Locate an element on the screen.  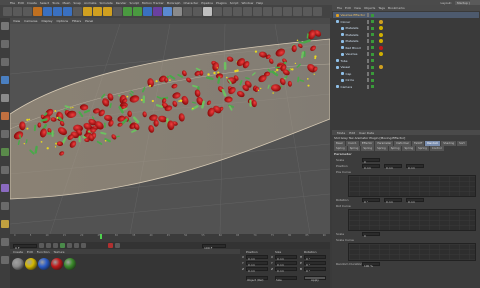
toolbar-tool-22-icon is located at coordinates (227, 11).